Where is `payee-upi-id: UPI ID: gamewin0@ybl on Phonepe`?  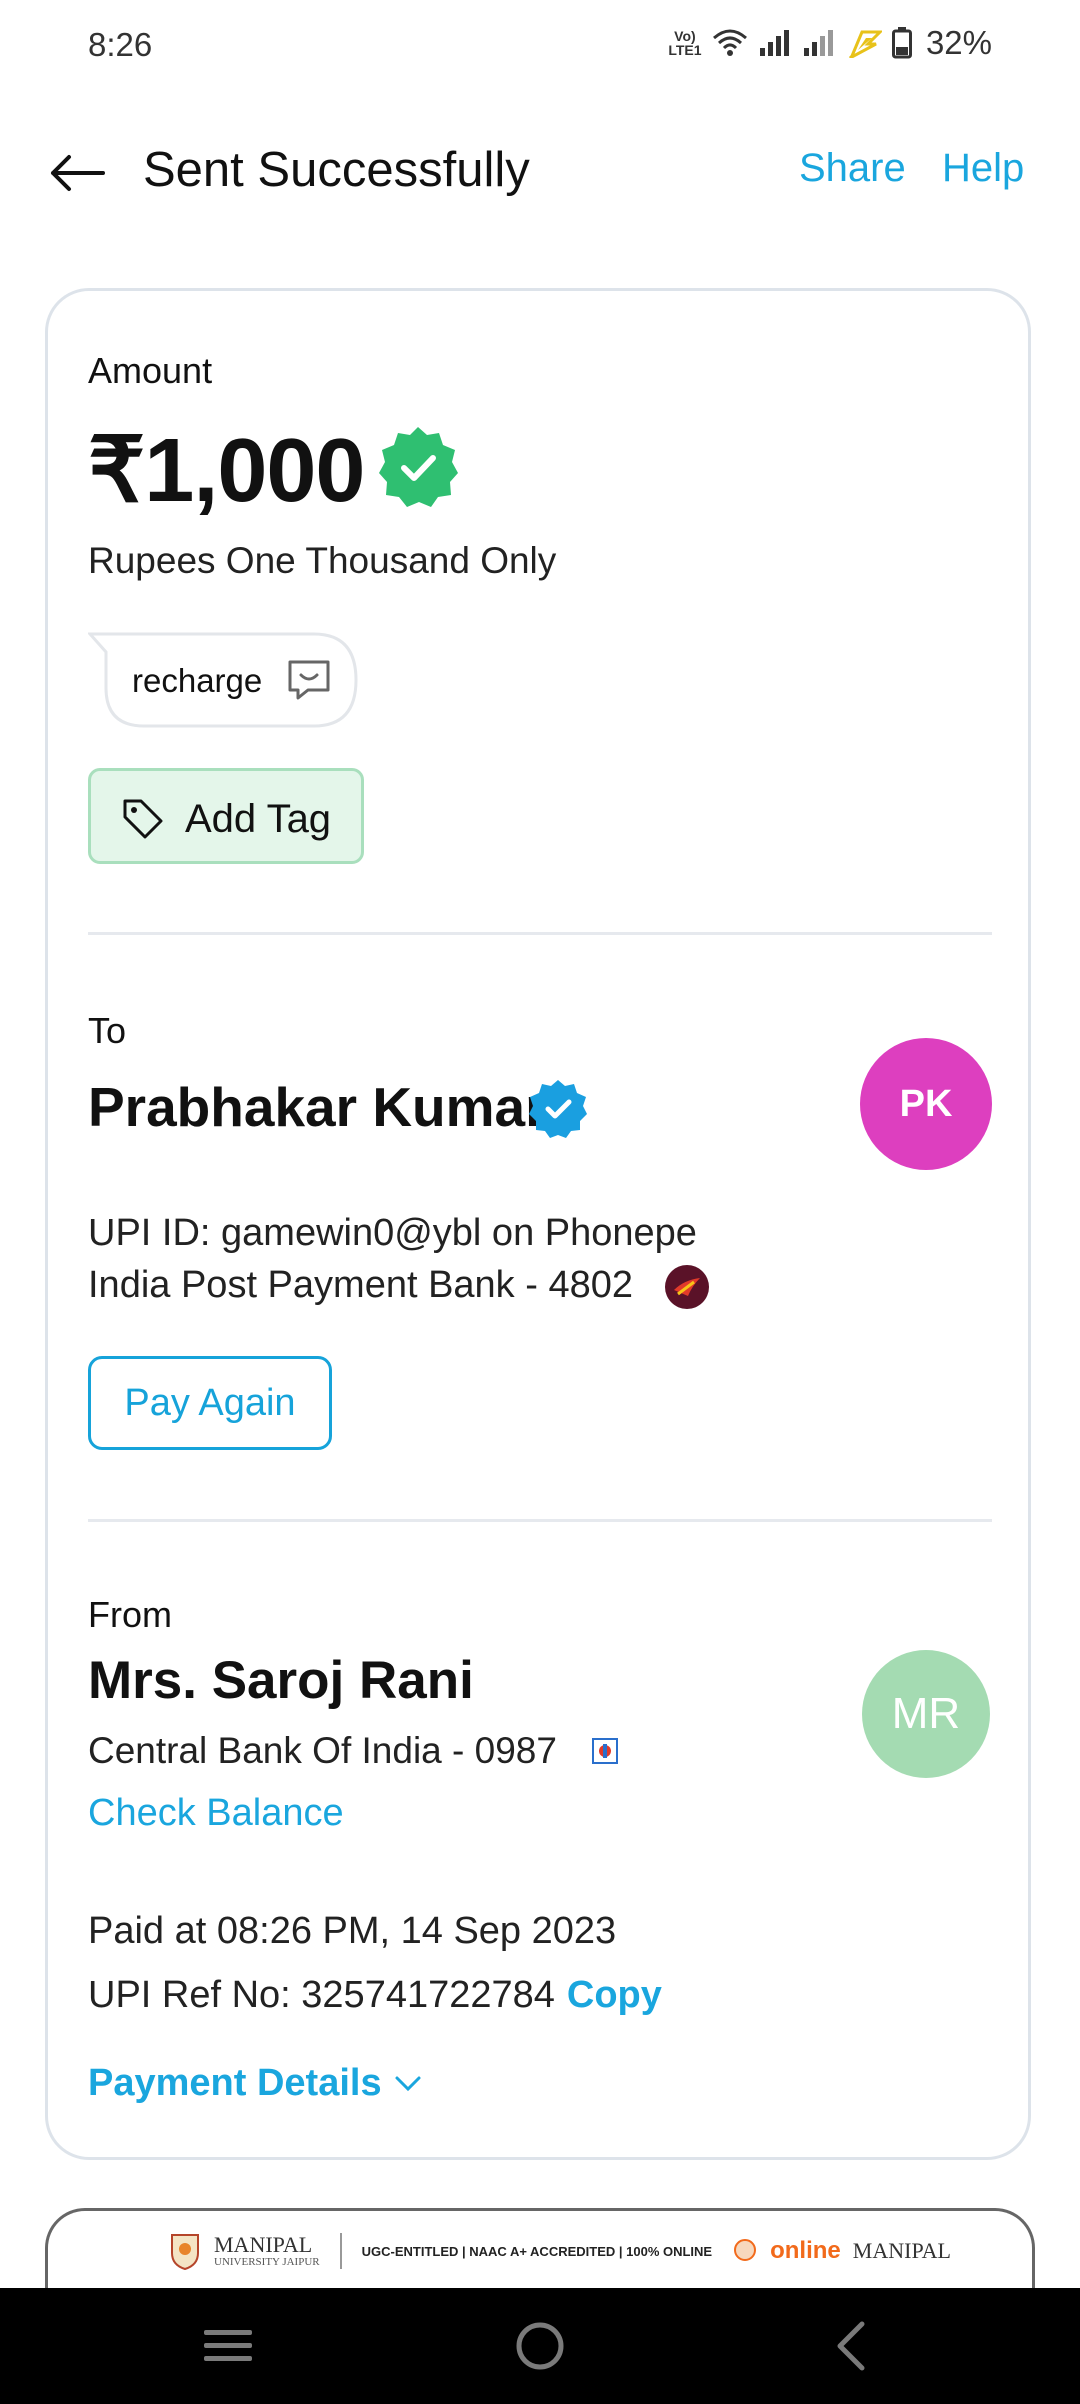
payee-upi-id: UPI ID: gamewin0@ybl on Phonepe is located at coordinates (392, 1233).